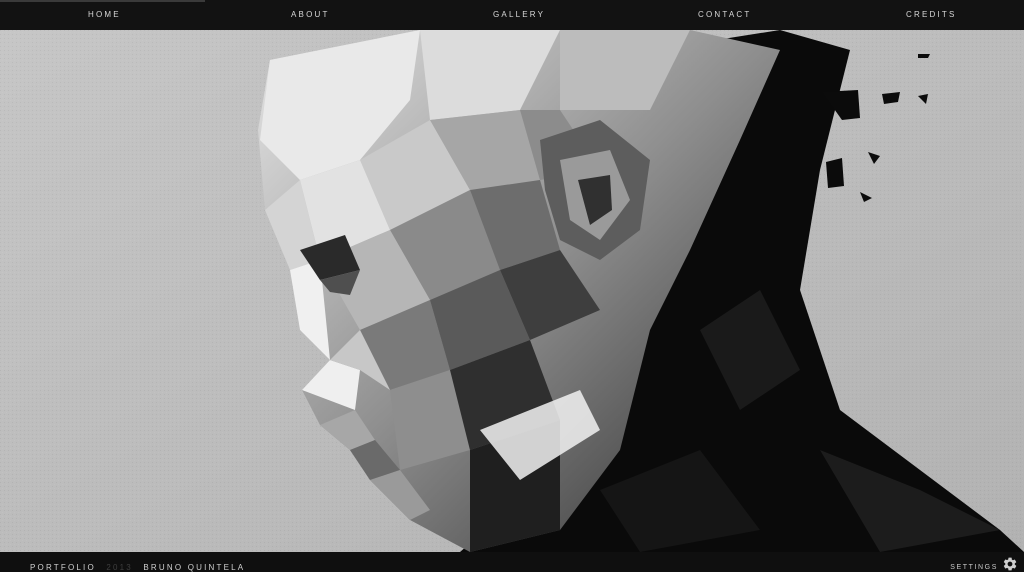 This screenshot has width=1024, height=572. What do you see at coordinates (724, 14) in the screenshot?
I see `nav-contact: CONTACT` at bounding box center [724, 14].